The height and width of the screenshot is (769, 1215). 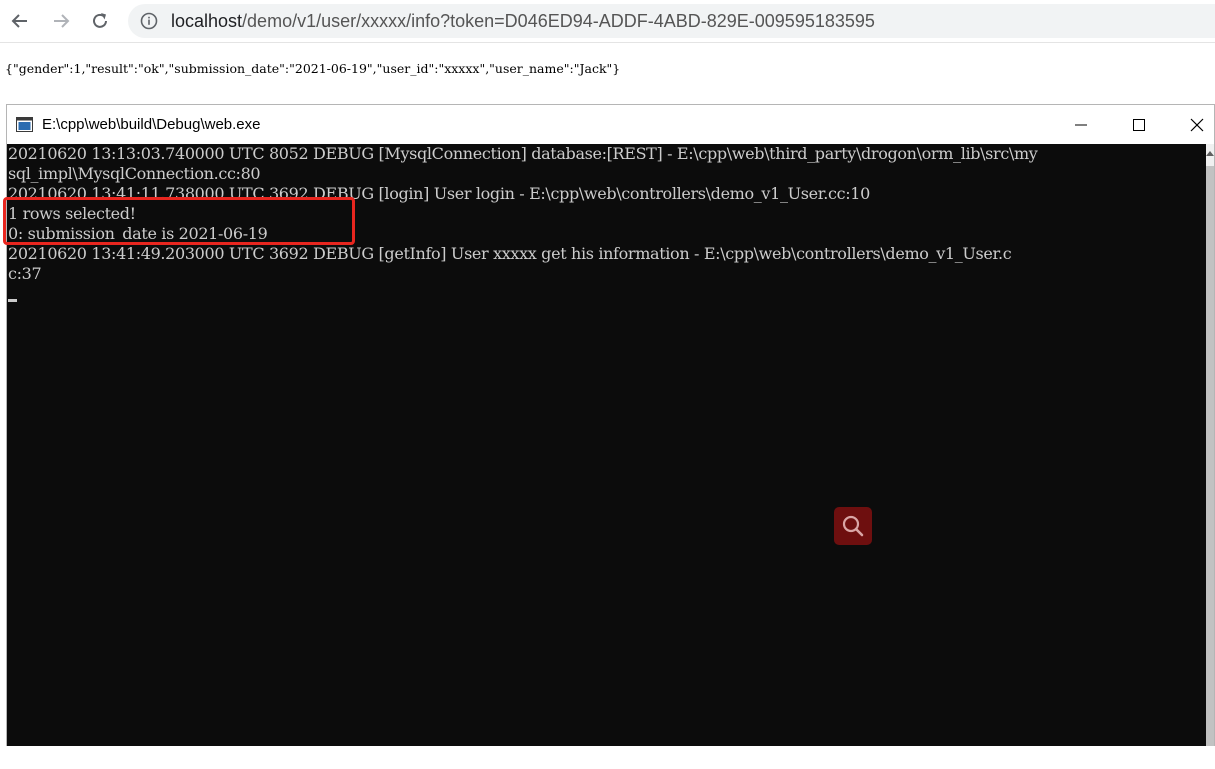 I want to click on url-host: localhost, so click(x=207, y=21).